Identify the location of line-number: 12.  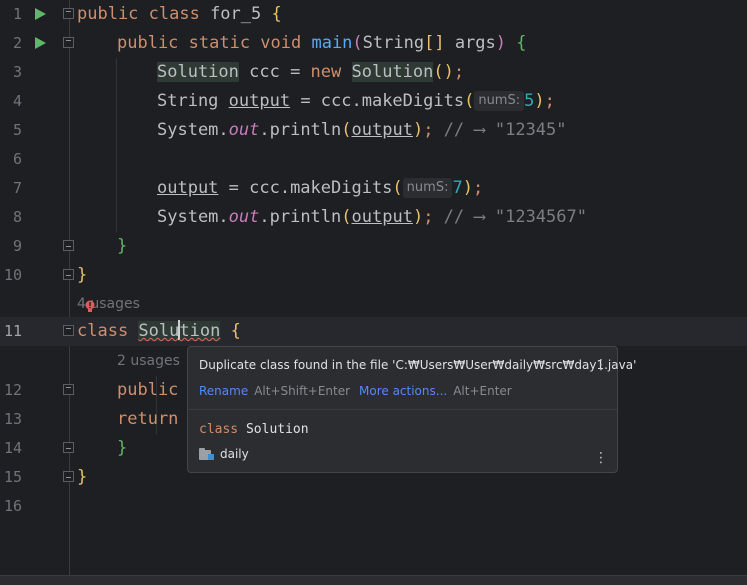
(12, 390).